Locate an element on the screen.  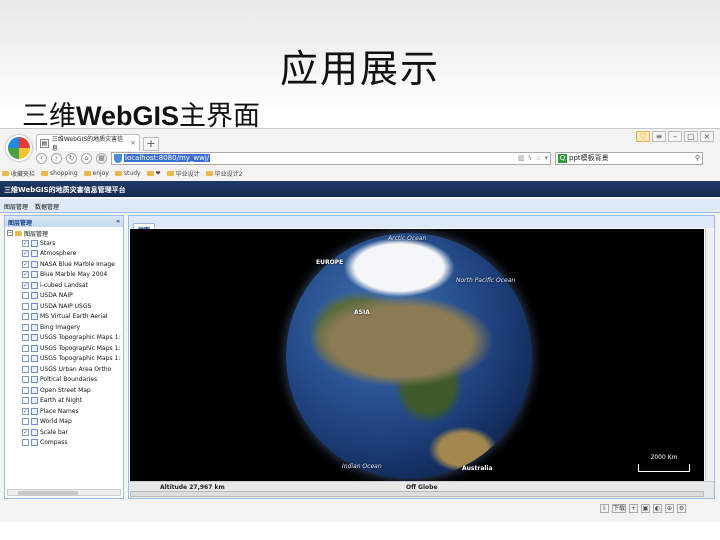
reader-icon: ▥ is located at coordinates (521, 158).